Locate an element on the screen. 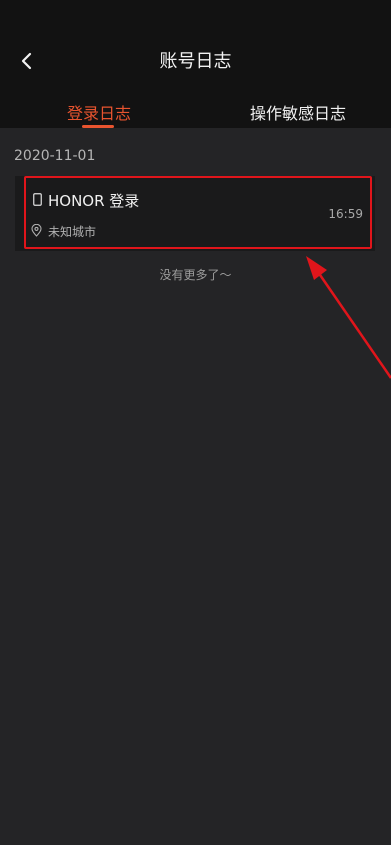  entry-device-title: HONOR 登录 is located at coordinates (94, 201).